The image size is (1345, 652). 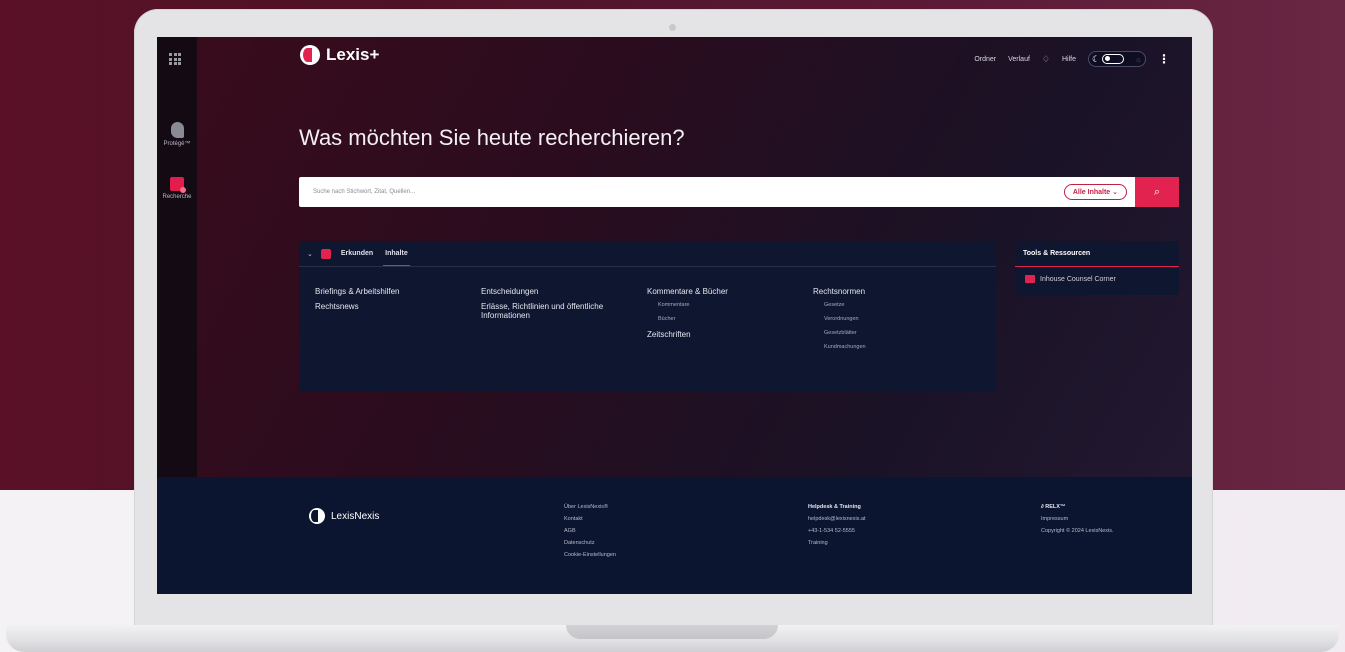 I want to click on protege-icon, so click(x=177, y=130).